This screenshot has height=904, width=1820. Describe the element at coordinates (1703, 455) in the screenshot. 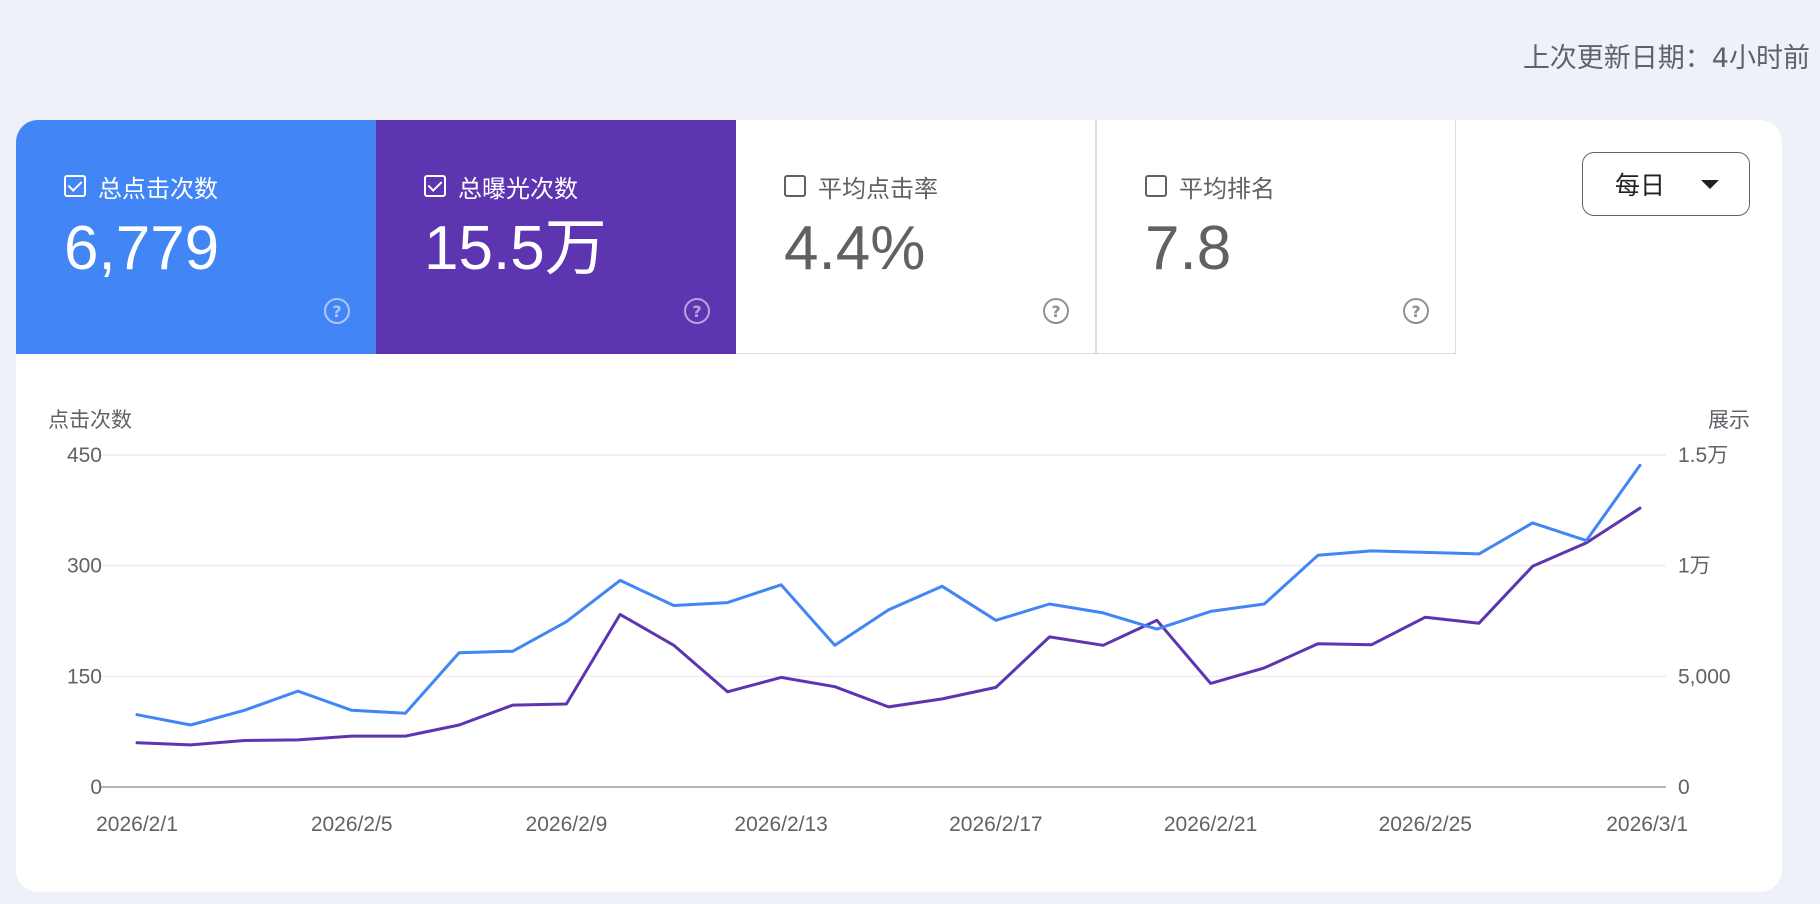

I see `y-right-tick-label: 1.5万` at that location.